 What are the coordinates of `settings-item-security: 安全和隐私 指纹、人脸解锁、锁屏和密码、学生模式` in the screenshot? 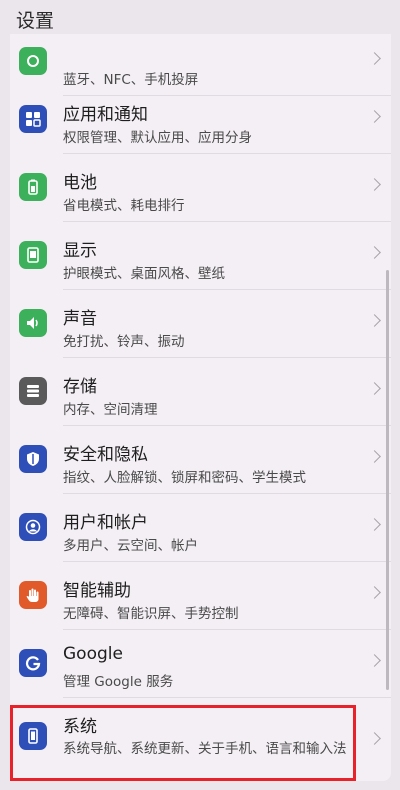 It's located at (200, 460).